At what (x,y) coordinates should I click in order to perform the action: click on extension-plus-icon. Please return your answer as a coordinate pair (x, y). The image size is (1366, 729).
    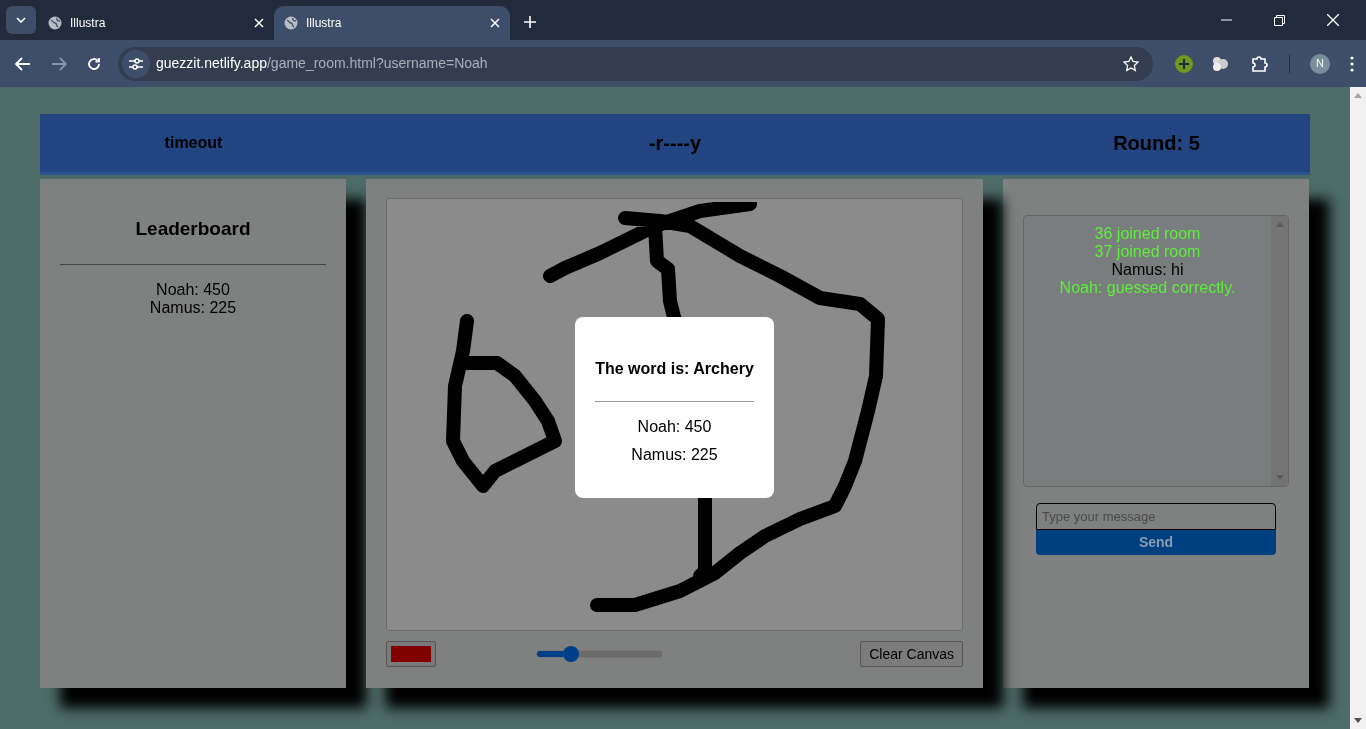
    Looking at the image, I should click on (1184, 63).